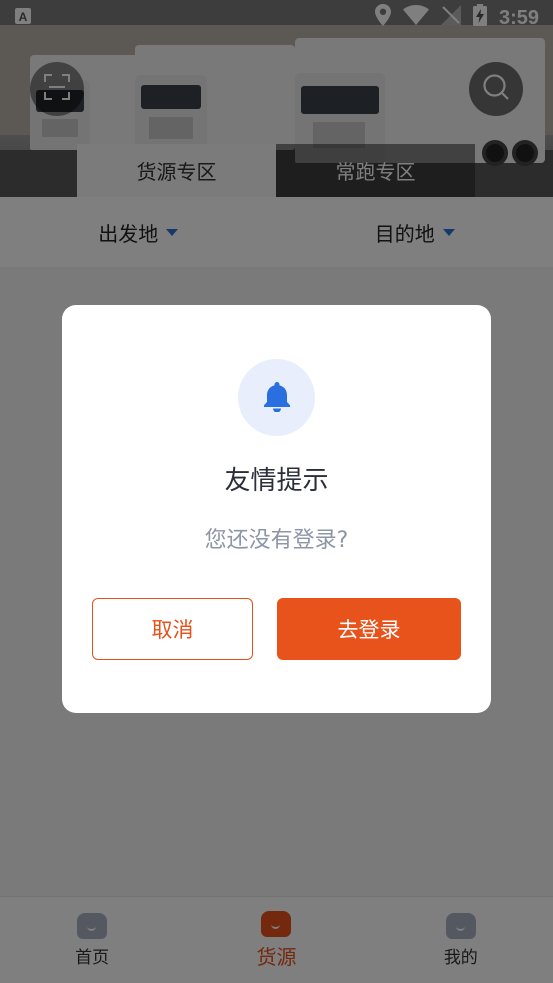 The image size is (553, 983). I want to click on bell-icon-badge, so click(276, 397).